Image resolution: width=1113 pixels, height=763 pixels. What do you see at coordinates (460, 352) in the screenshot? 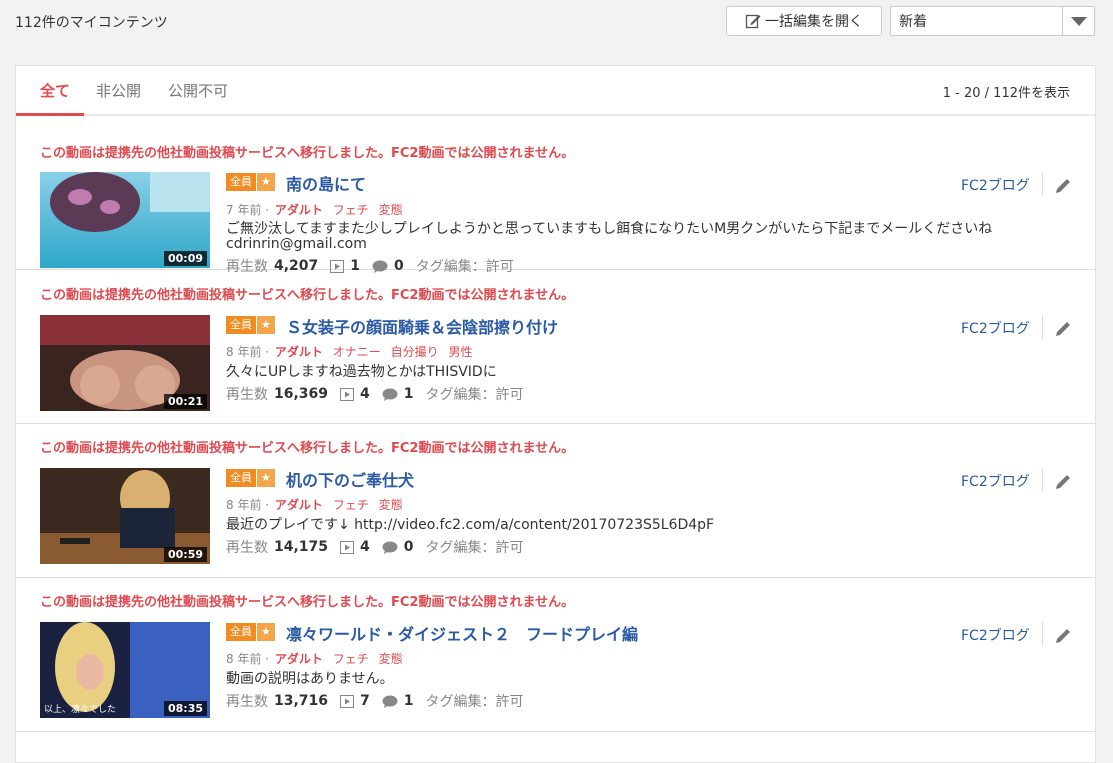
I see `video-tag: 男性` at bounding box center [460, 352].